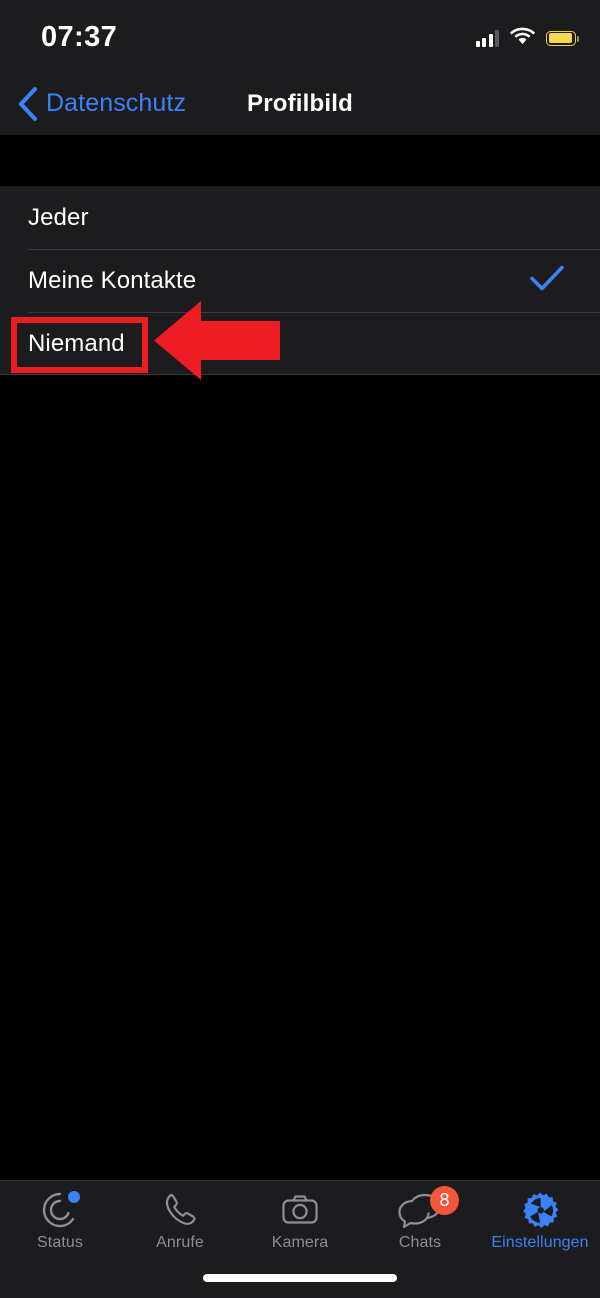  Describe the element at coordinates (28, 103) in the screenshot. I see `chevron-left-icon` at that location.